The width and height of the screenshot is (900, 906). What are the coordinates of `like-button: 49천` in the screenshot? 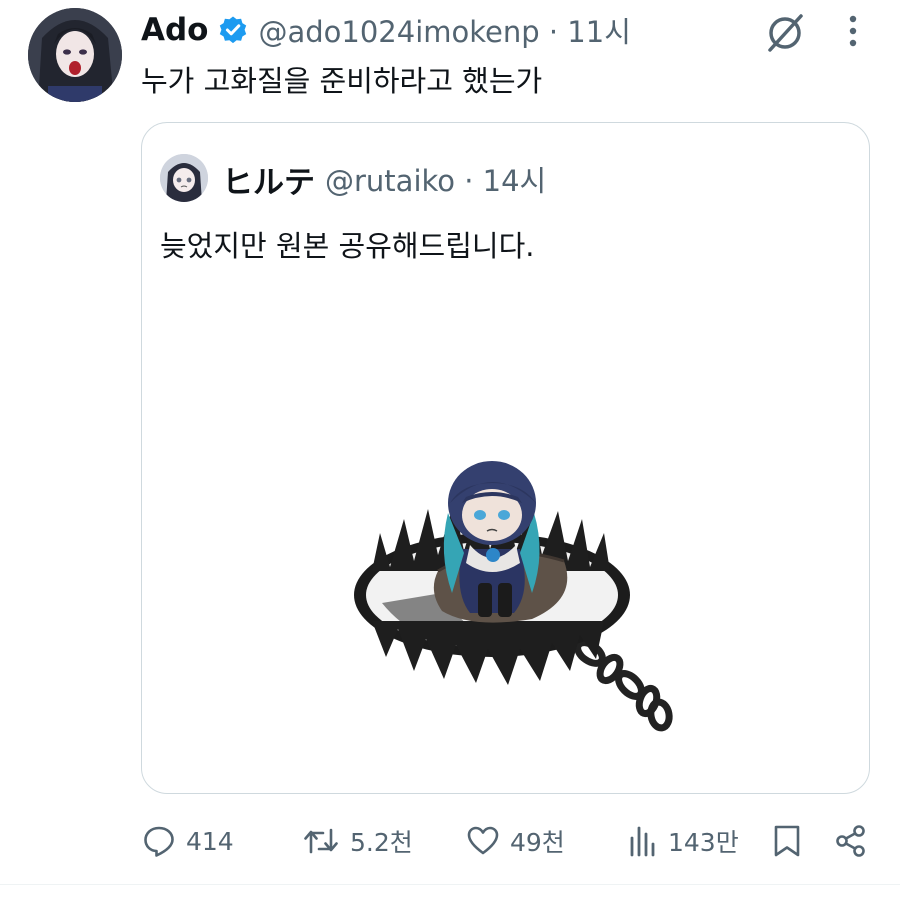 It's located at (515, 841).